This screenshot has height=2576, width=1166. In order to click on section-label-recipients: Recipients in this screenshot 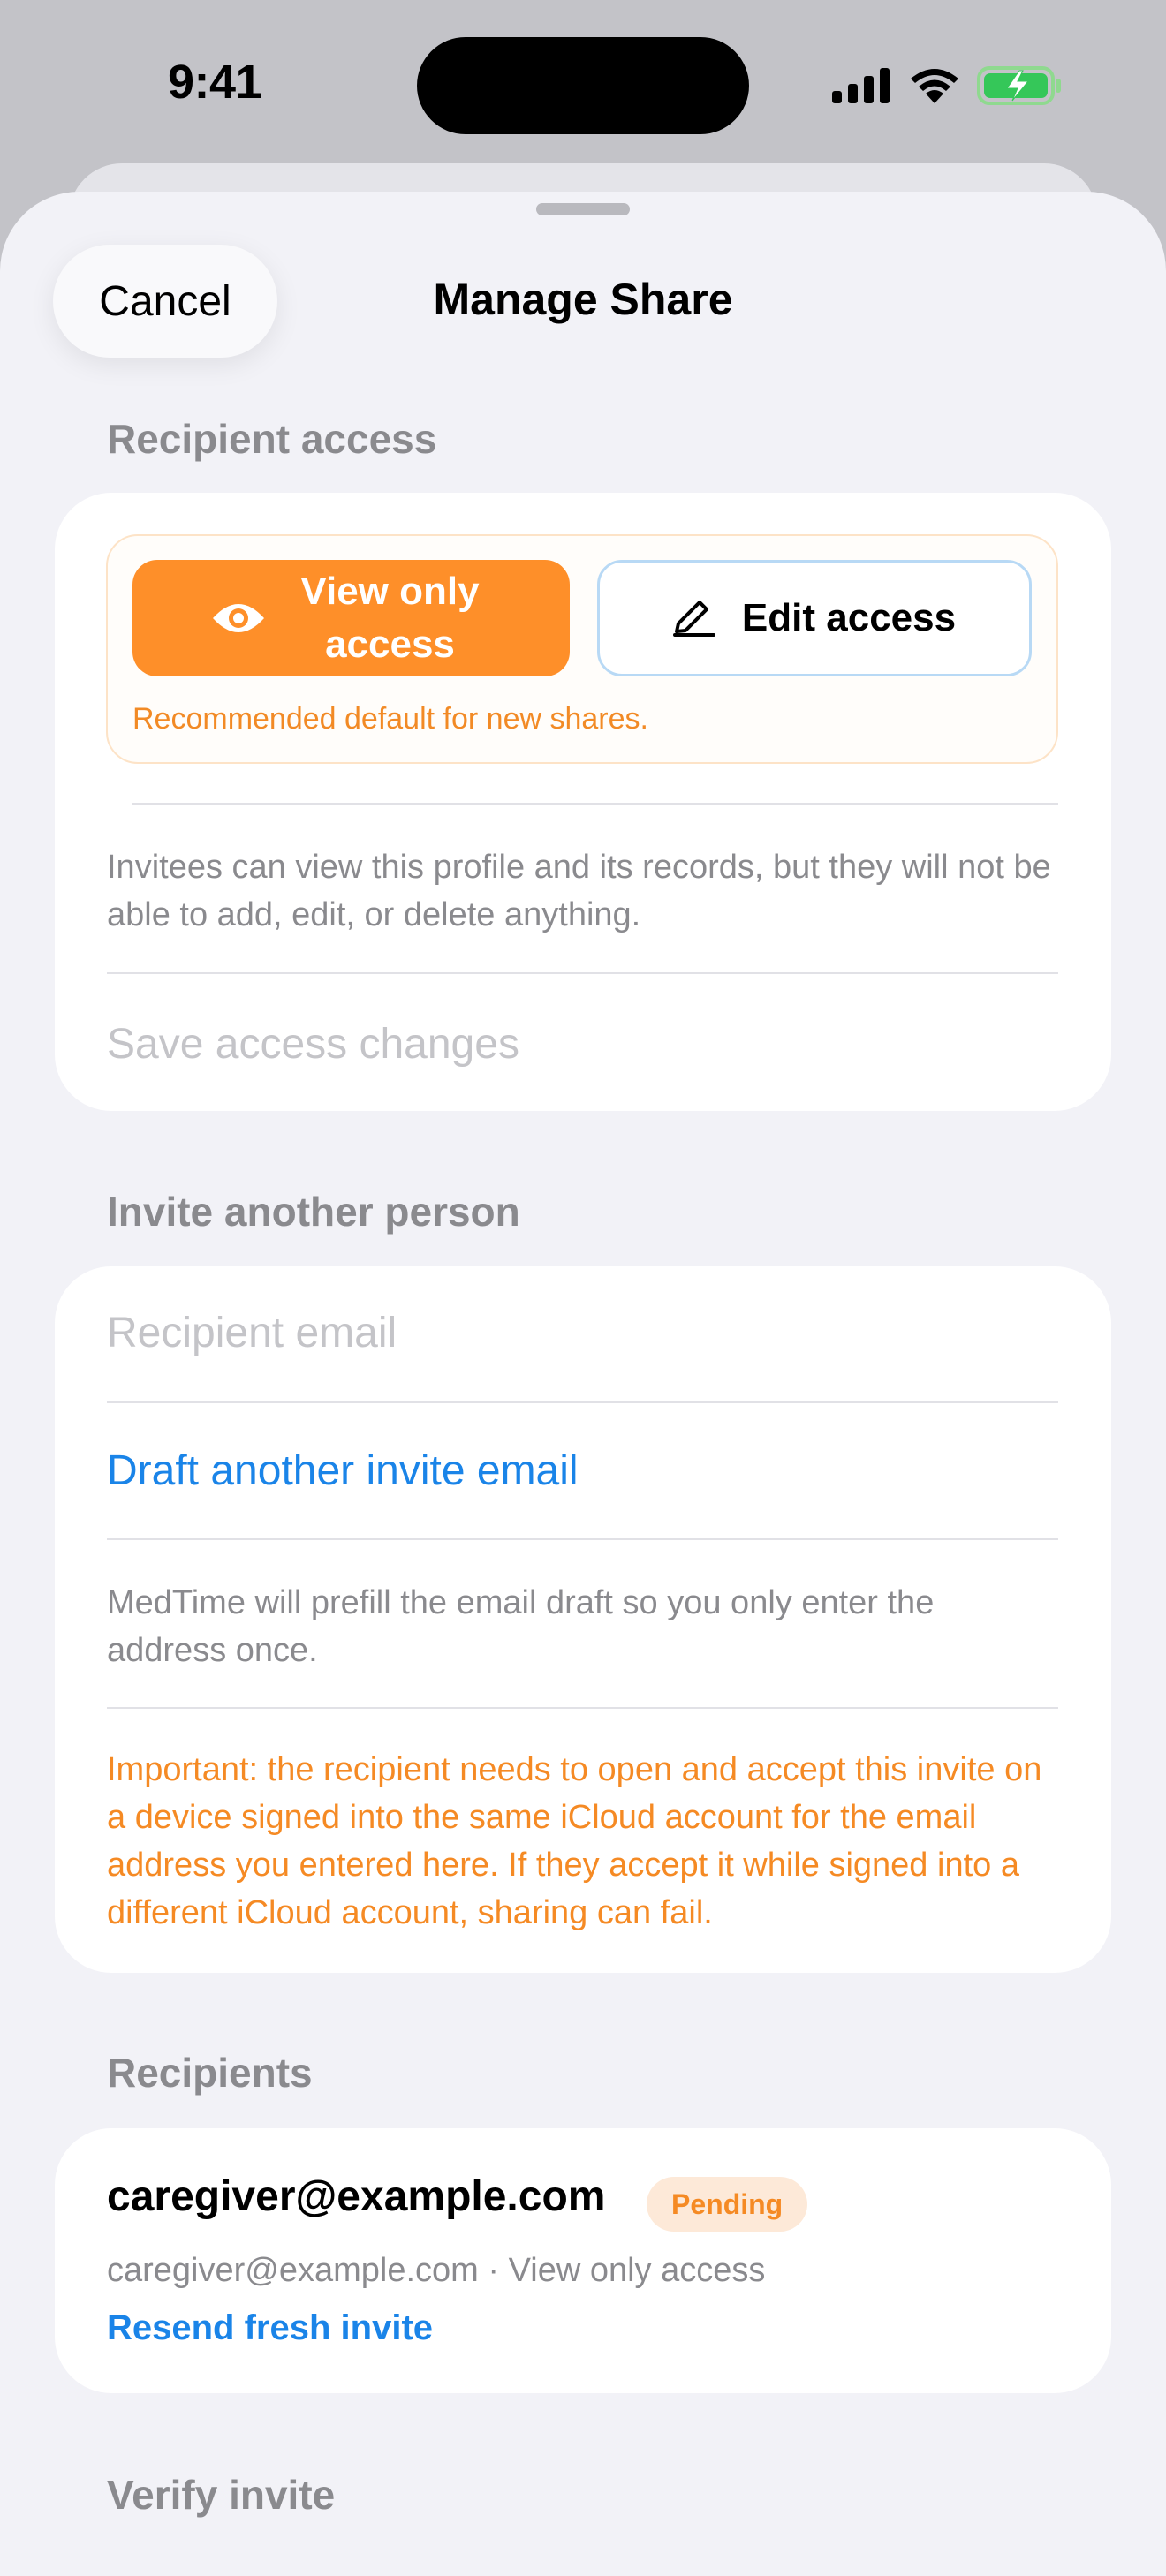, I will do `click(210, 2073)`.